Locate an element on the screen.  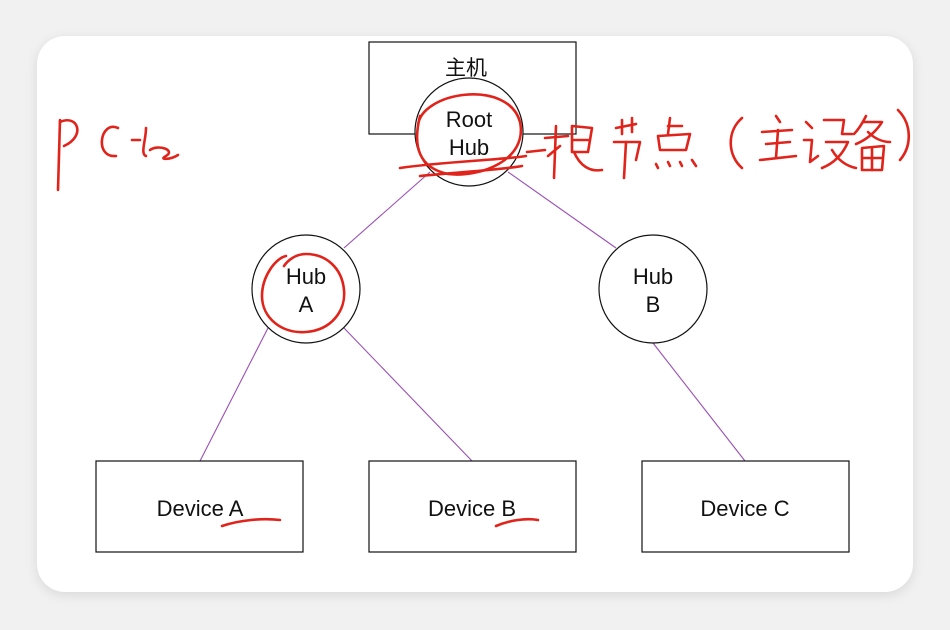
hub-b-node is located at coordinates (653, 289).